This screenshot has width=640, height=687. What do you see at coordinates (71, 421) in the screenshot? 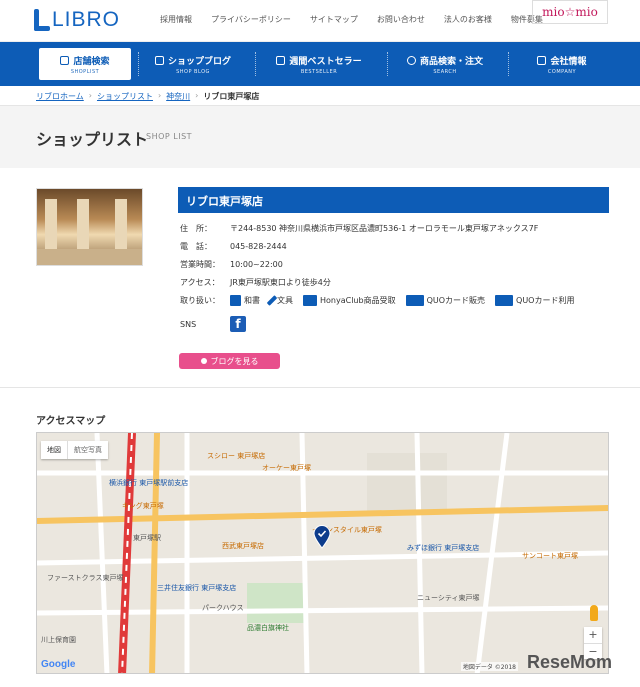
I see `access-map-title: アクセスマップ` at bounding box center [71, 421].